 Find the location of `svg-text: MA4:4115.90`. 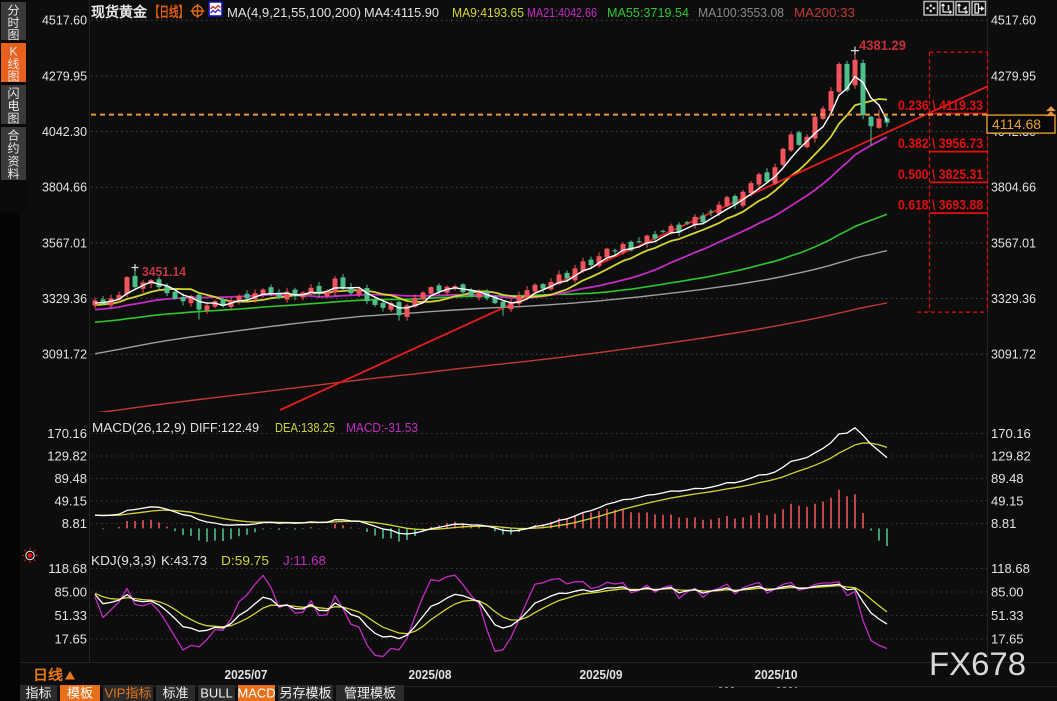

svg-text: MA4:4115.90 is located at coordinates (401, 12).